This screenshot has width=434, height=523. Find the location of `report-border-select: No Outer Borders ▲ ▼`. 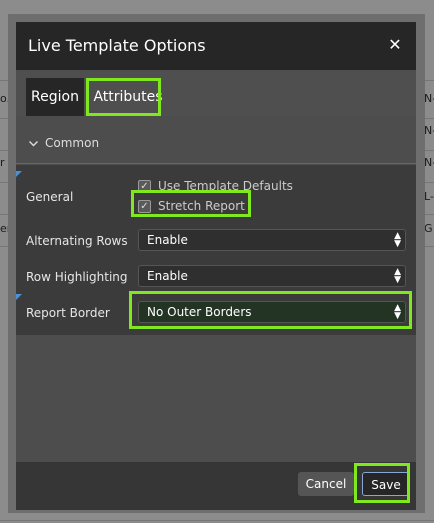

report-border-select: No Outer Borders ▲ ▼ is located at coordinates (272, 312).